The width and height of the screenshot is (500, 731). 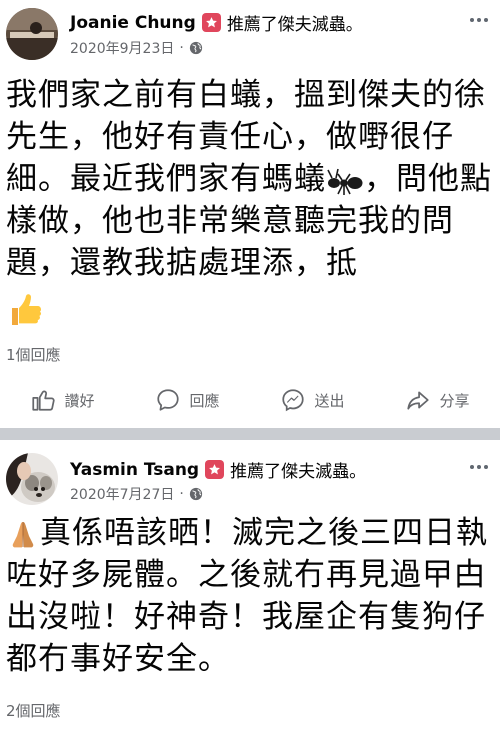 I want to click on share-icon, so click(x=418, y=400).